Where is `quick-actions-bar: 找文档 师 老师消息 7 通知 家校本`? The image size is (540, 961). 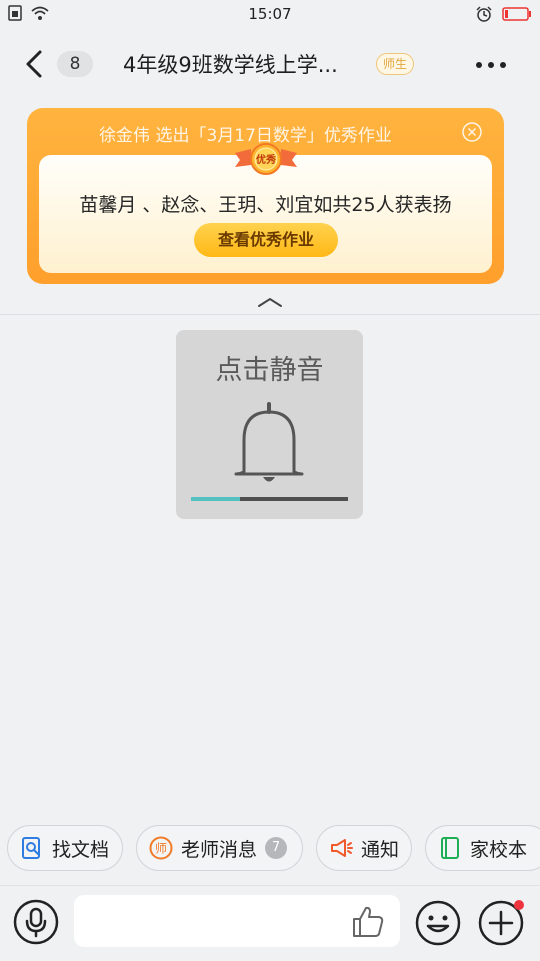 quick-actions-bar: 找文档 师 老师消息 7 通知 家校本 is located at coordinates (270, 850).